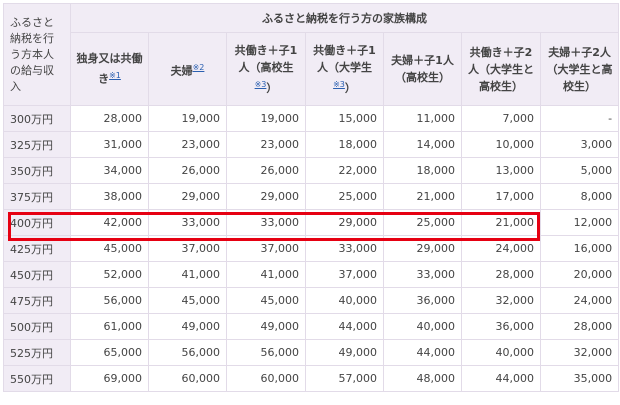  I want to click on limit-value-cell: 26,000, so click(266, 170).